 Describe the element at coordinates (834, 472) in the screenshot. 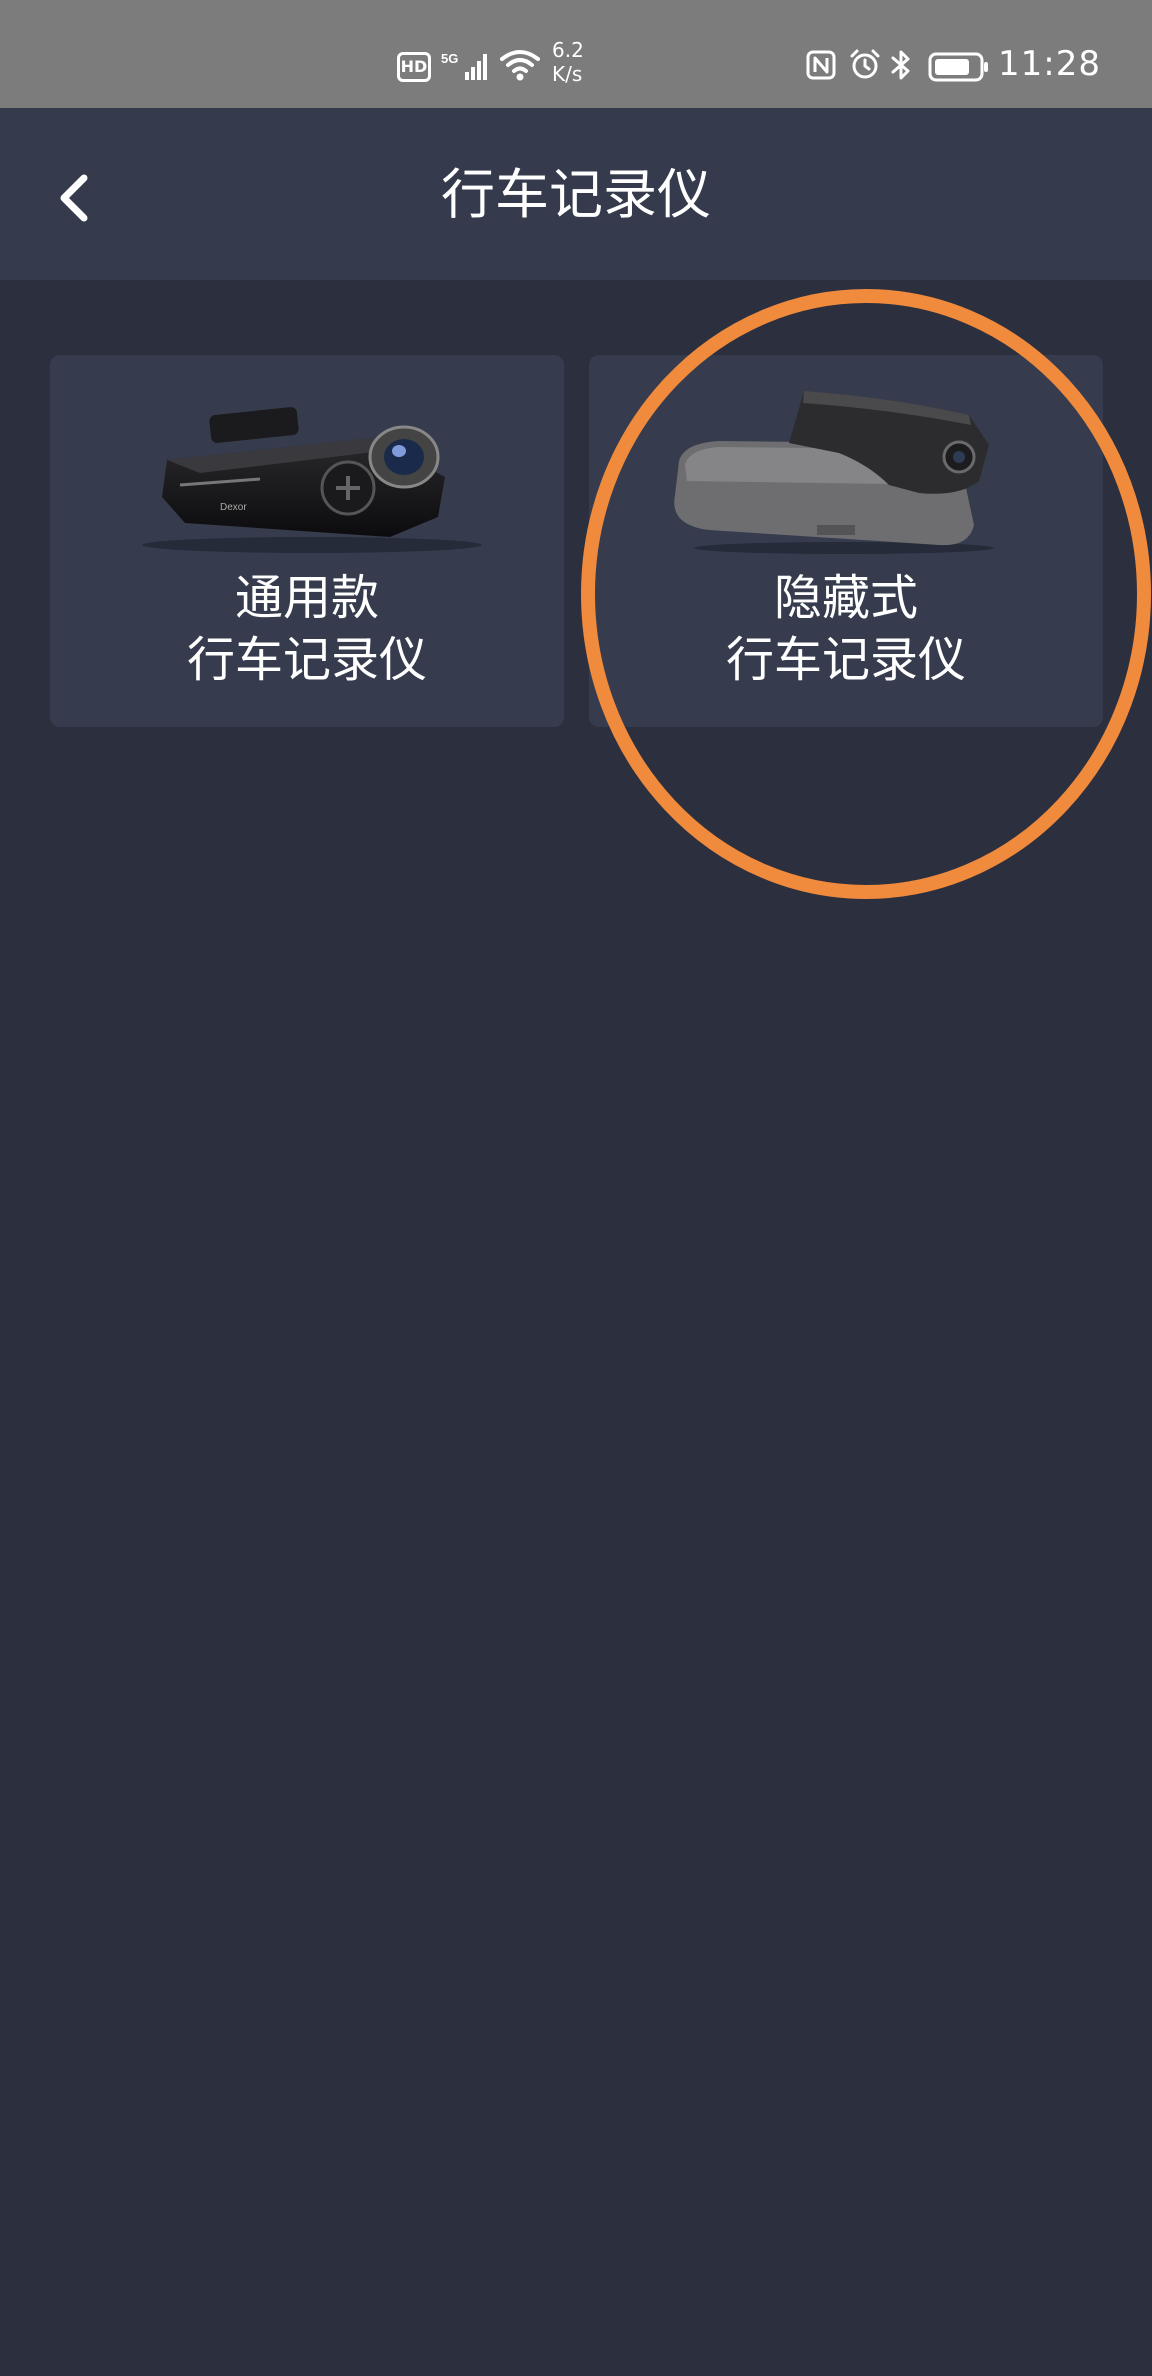

I see `dashcam-hidden-mirror-image` at that location.